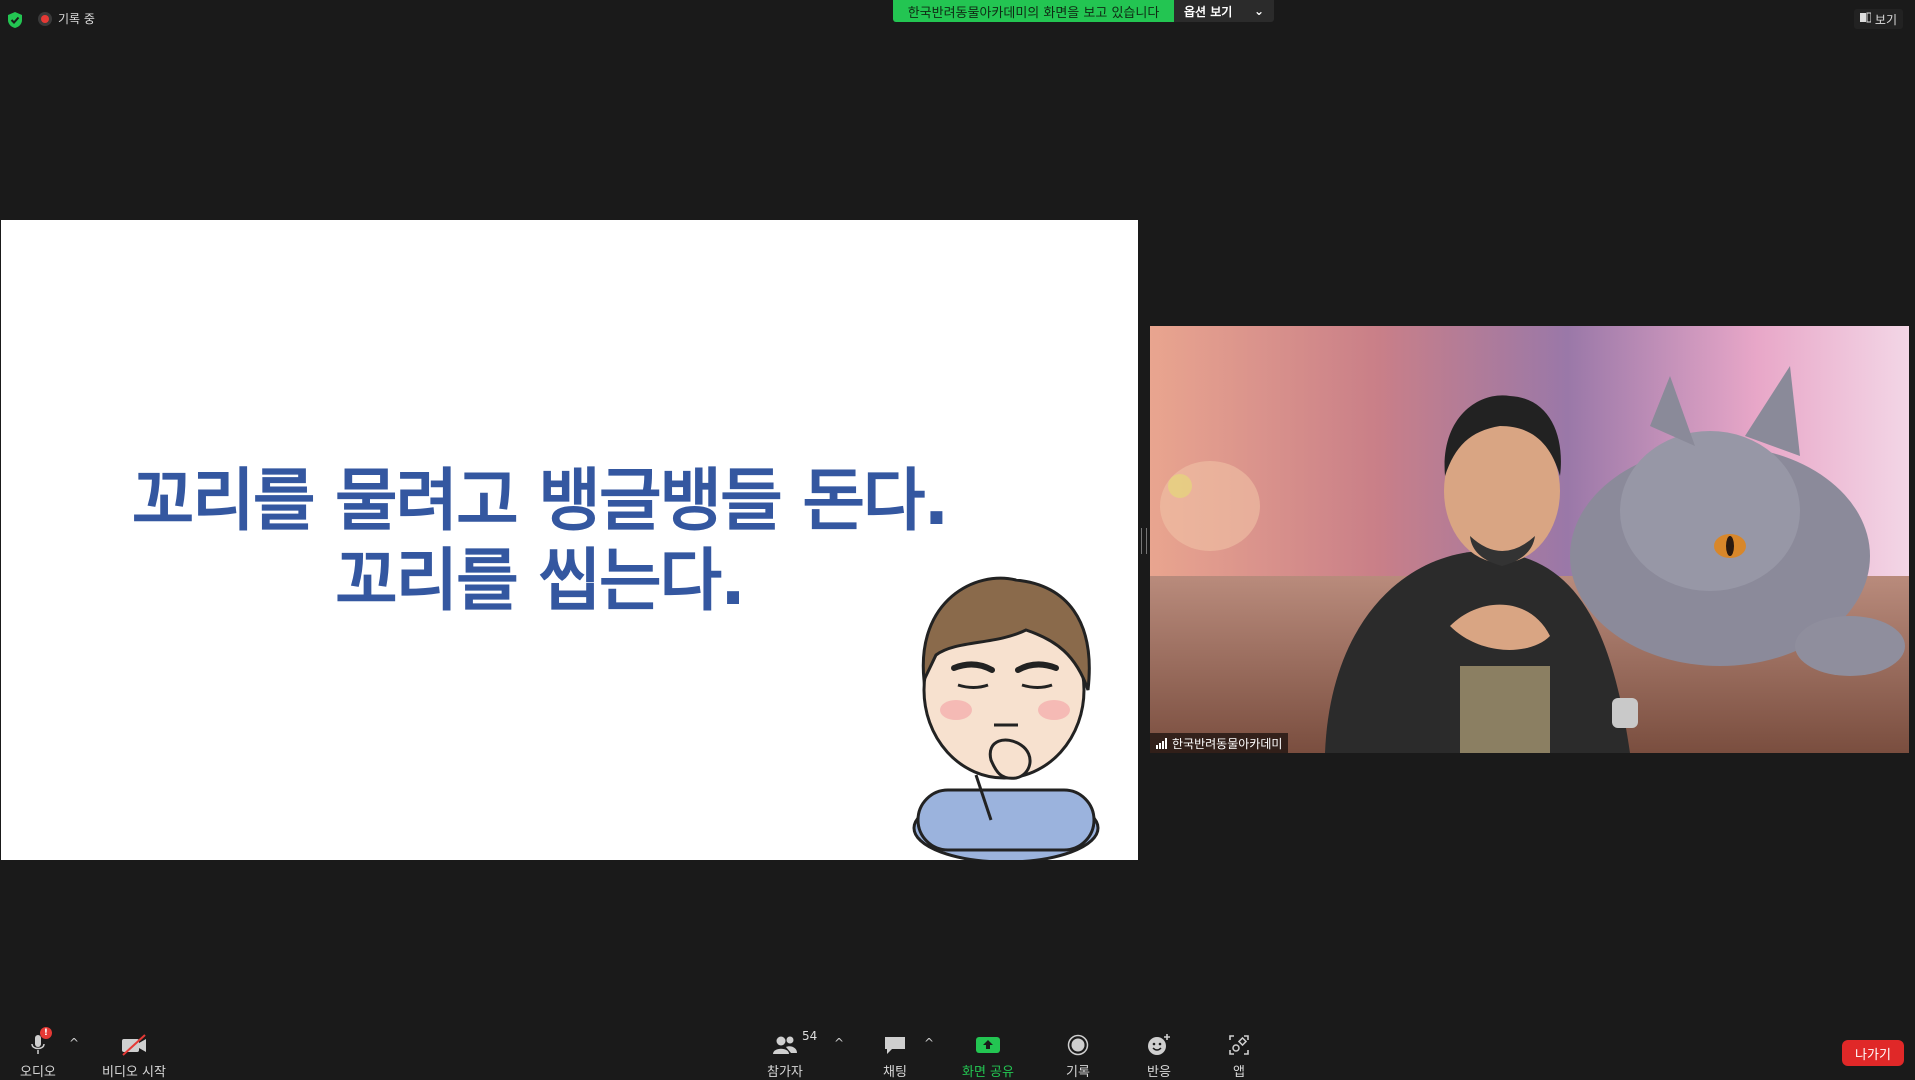 This screenshot has width=1915, height=1080. What do you see at coordinates (15, 20) in the screenshot?
I see `security-shield-icon` at bounding box center [15, 20].